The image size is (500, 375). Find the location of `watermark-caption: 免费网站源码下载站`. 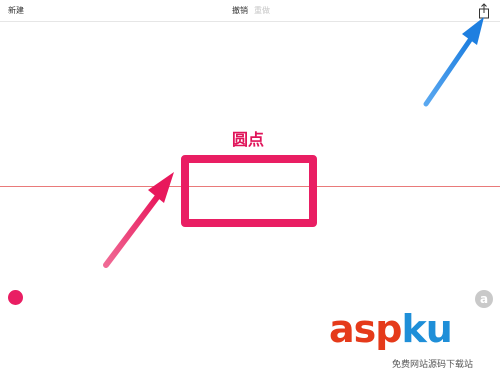

watermark-caption: 免费网站源码下载站 is located at coordinates (433, 365).